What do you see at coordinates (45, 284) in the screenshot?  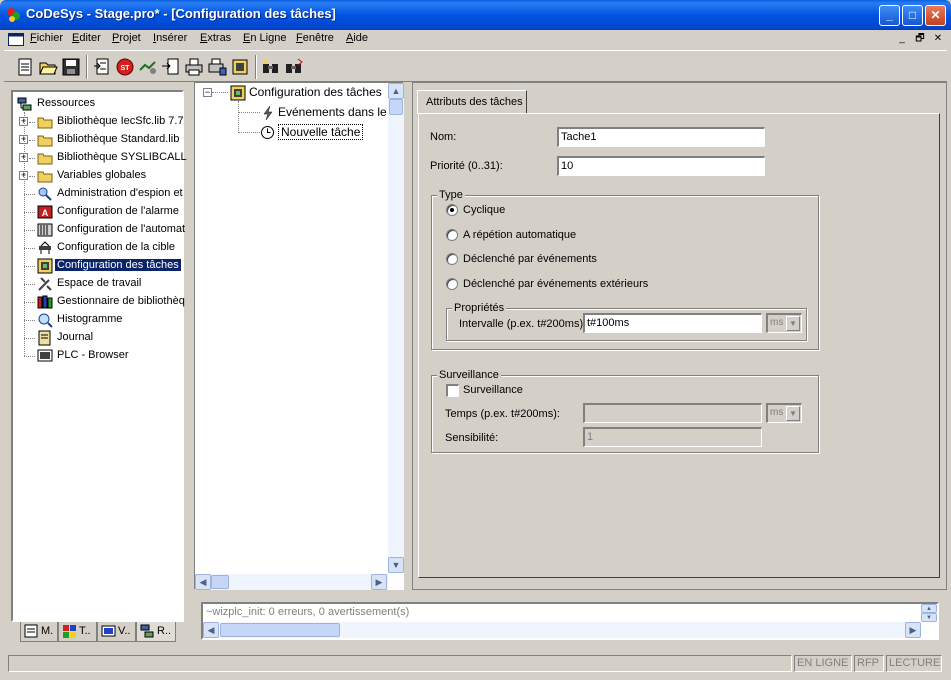 I see `tools-icon` at bounding box center [45, 284].